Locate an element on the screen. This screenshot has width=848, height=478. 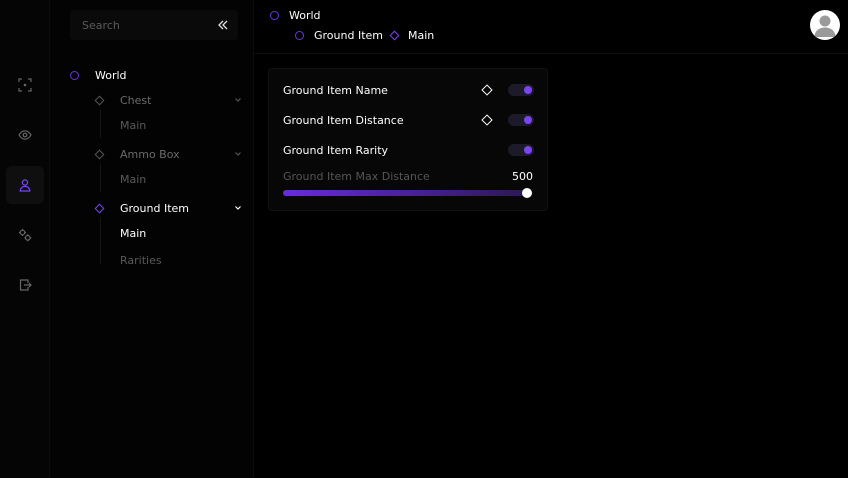
rail-settings-button is located at coordinates (25, 235).